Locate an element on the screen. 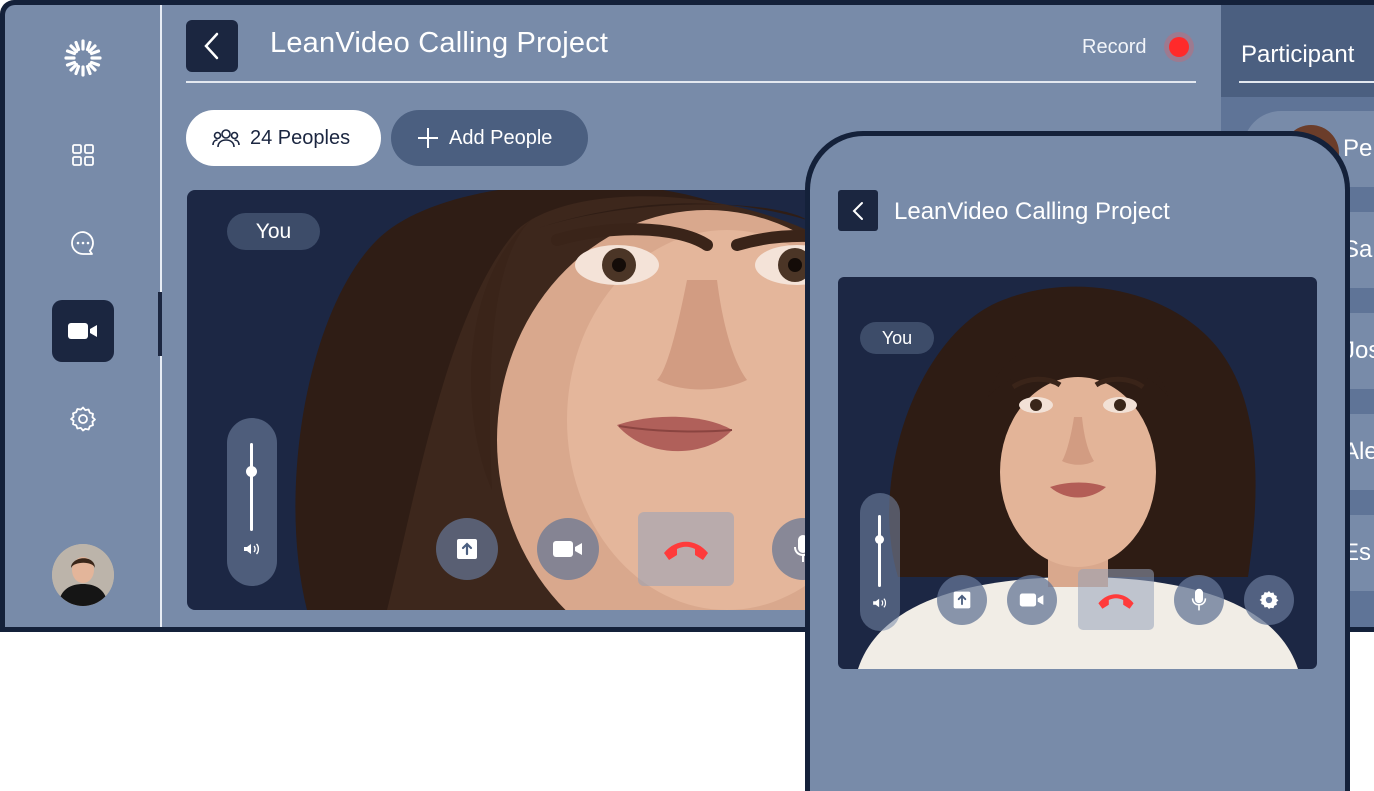 This screenshot has height=791, width=1374. volume-slider is located at coordinates (252, 502).